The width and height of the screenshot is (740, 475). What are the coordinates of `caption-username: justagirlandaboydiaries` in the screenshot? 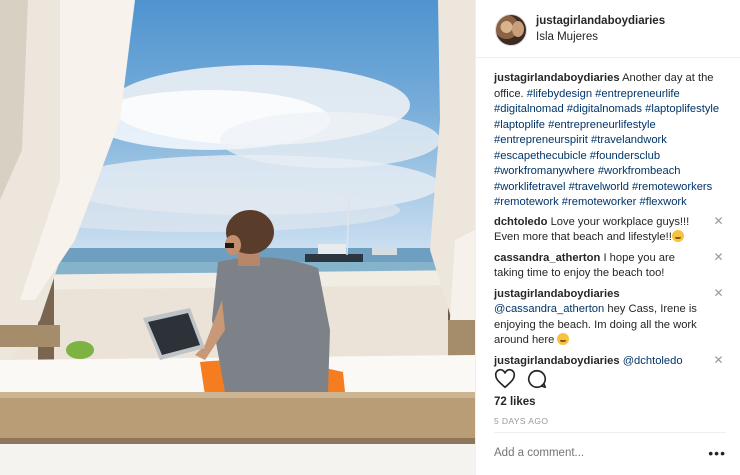 It's located at (557, 78).